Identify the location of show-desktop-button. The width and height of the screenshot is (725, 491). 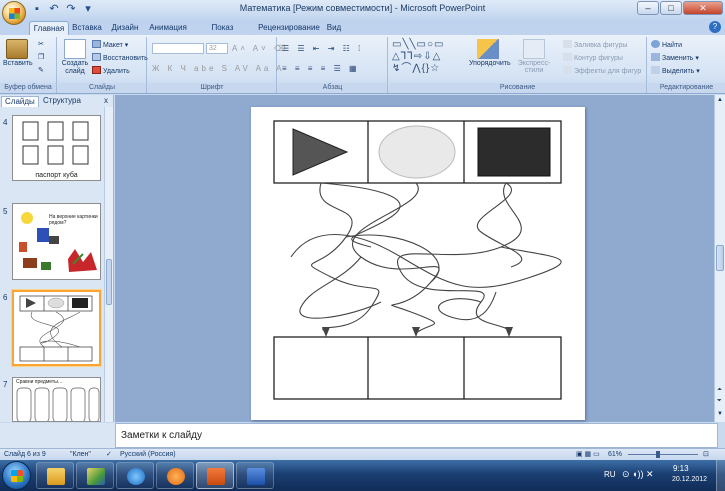
(720, 475).